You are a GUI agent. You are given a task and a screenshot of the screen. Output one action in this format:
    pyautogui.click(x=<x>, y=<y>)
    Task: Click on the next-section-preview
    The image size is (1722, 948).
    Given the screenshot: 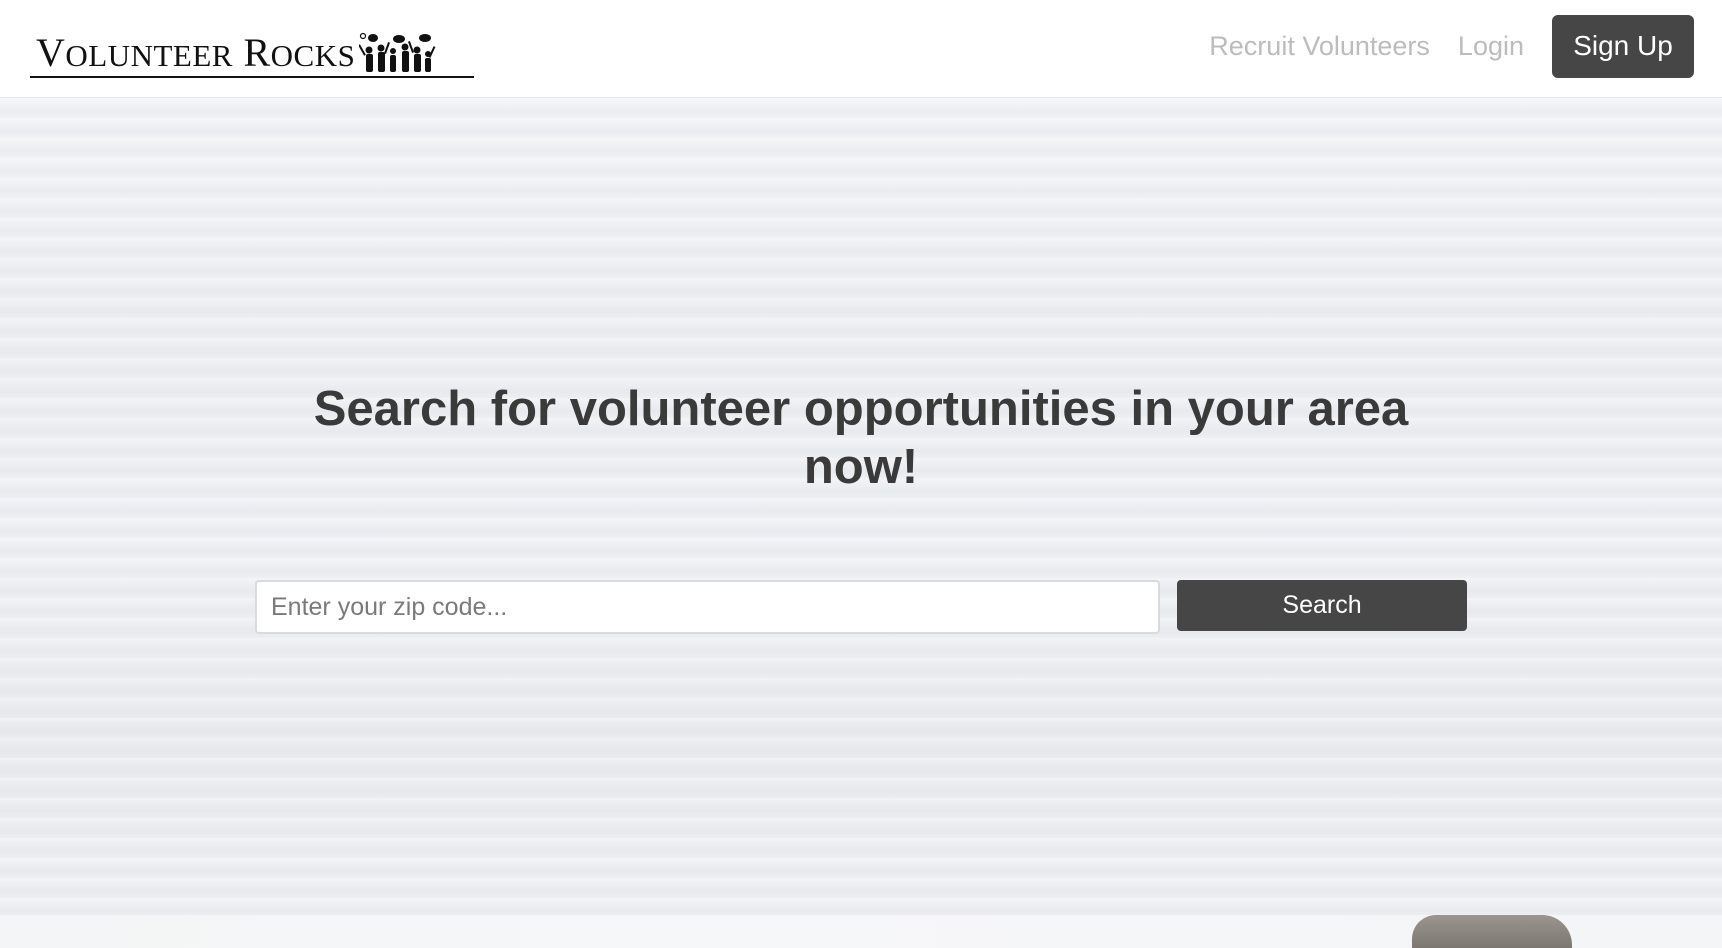 What is the action you would take?
    pyautogui.click(x=861, y=931)
    